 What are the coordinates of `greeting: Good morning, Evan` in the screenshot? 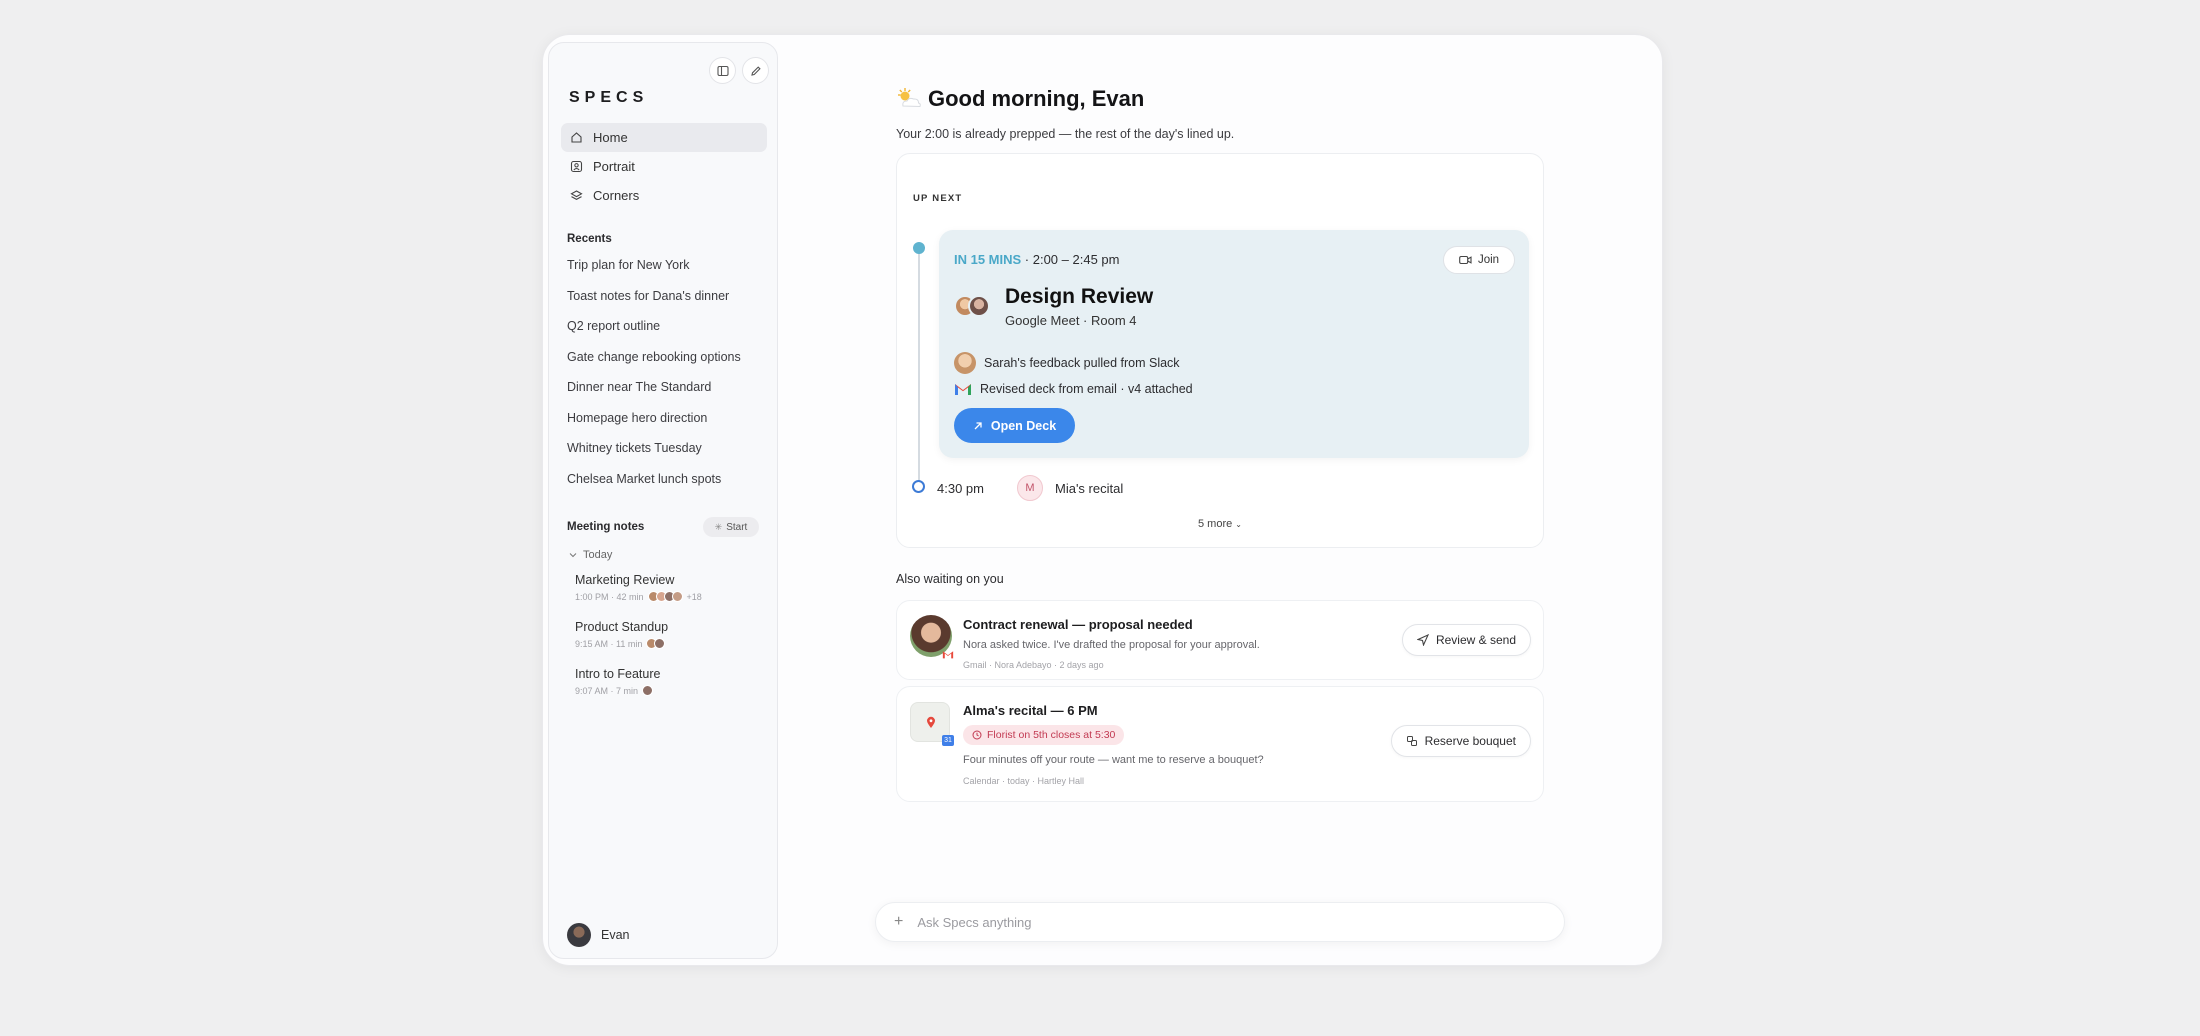 It's located at (1020, 99).